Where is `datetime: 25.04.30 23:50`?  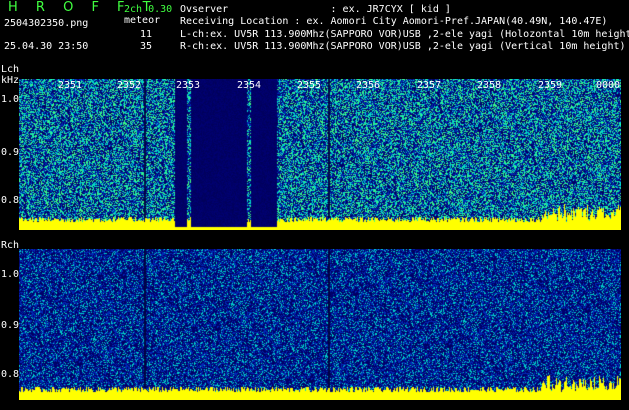 datetime: 25.04.30 23:50 is located at coordinates (46, 46).